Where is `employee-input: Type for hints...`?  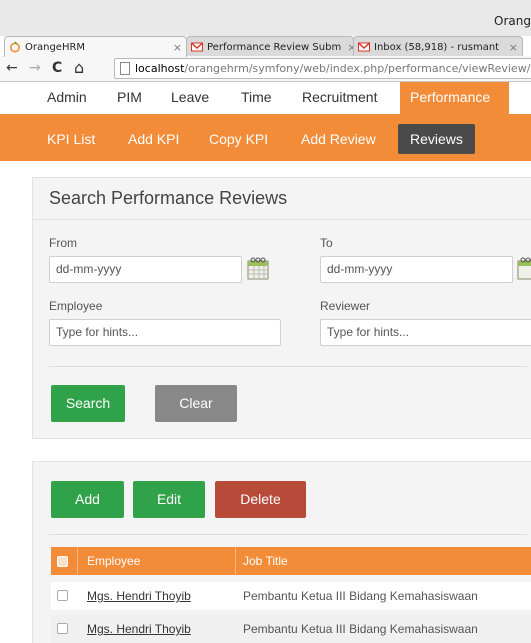 employee-input: Type for hints... is located at coordinates (165, 332).